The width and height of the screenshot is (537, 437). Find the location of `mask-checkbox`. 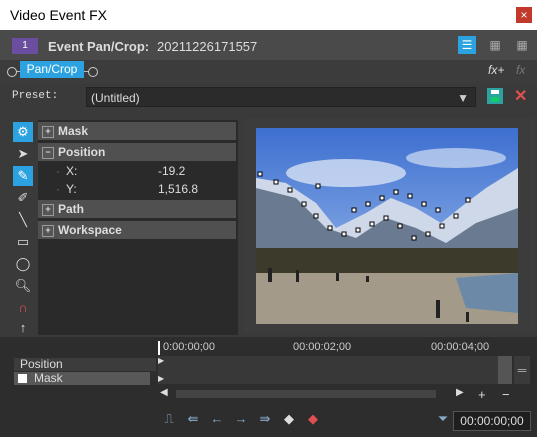

mask-checkbox is located at coordinates (22, 378).